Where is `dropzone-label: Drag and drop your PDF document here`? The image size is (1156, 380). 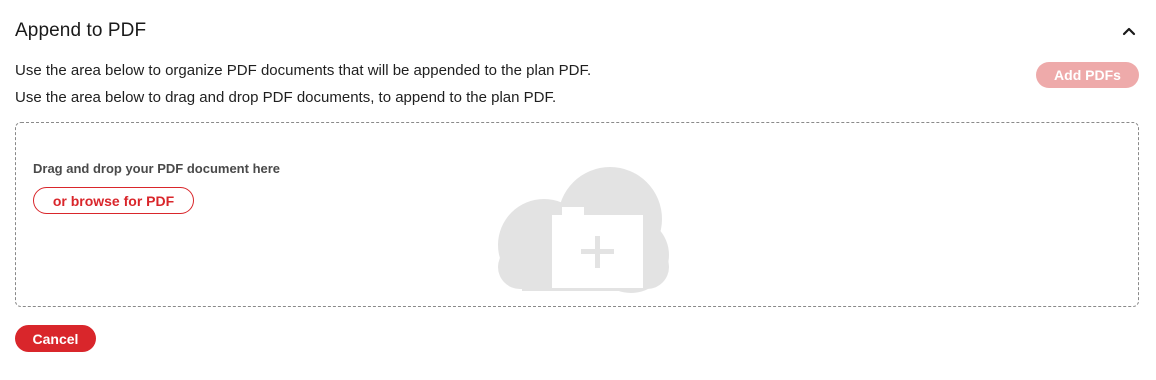
dropzone-label: Drag and drop your PDF document here is located at coordinates (157, 168).